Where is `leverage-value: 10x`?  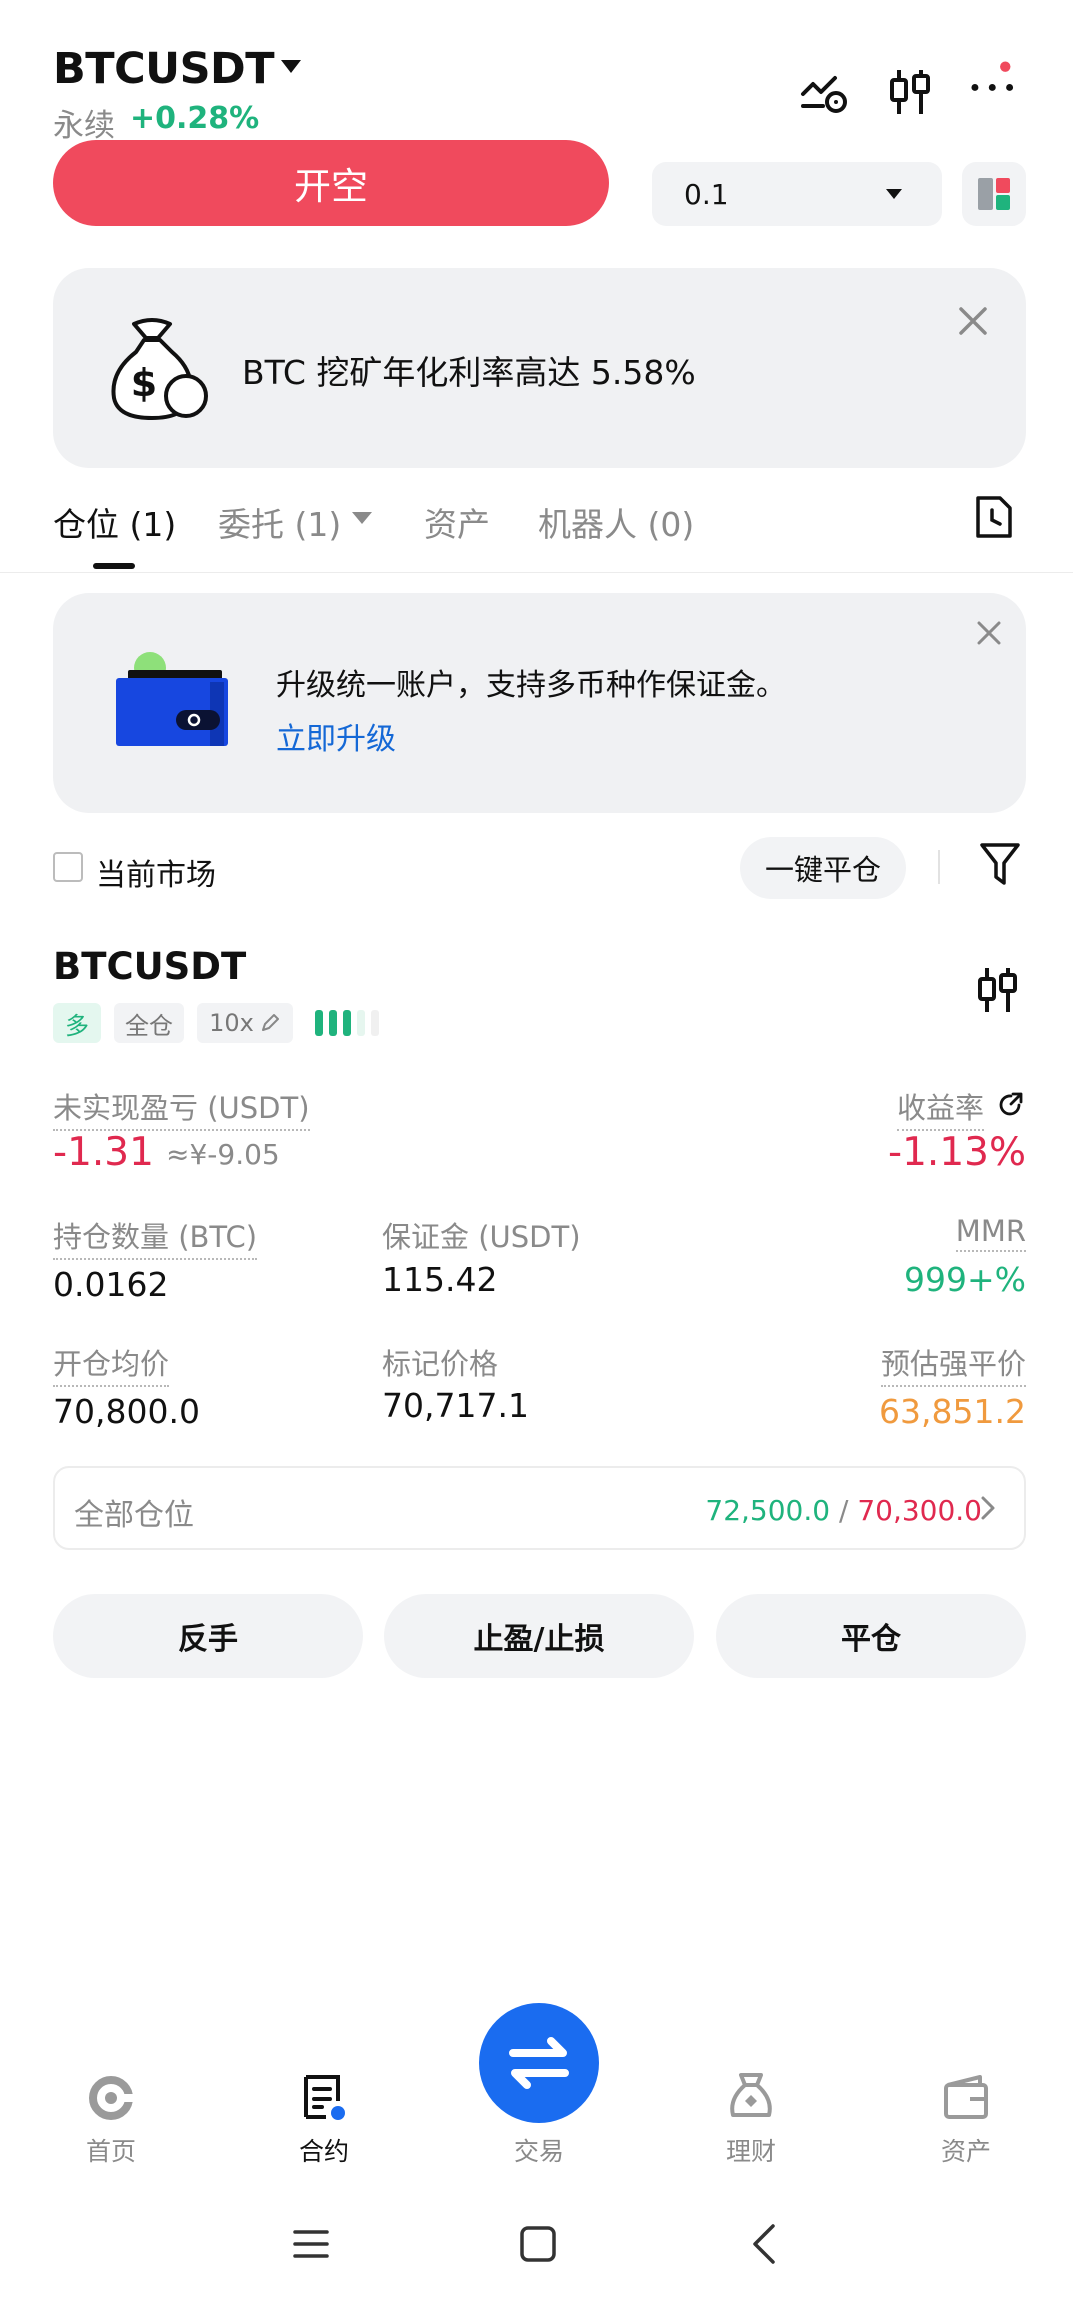
leverage-value: 10x is located at coordinates (231, 1023).